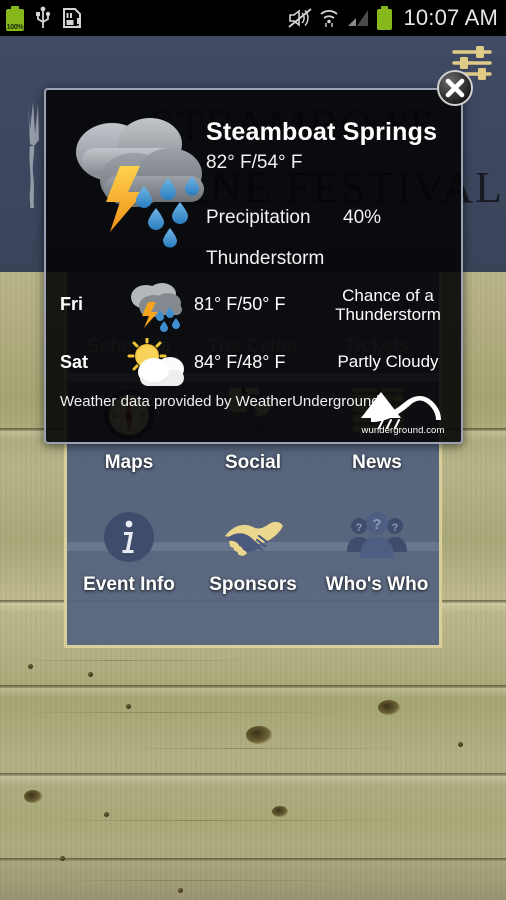 The image size is (506, 900). I want to click on status-bar: 100% 10:07 AM, so click(253, 18).